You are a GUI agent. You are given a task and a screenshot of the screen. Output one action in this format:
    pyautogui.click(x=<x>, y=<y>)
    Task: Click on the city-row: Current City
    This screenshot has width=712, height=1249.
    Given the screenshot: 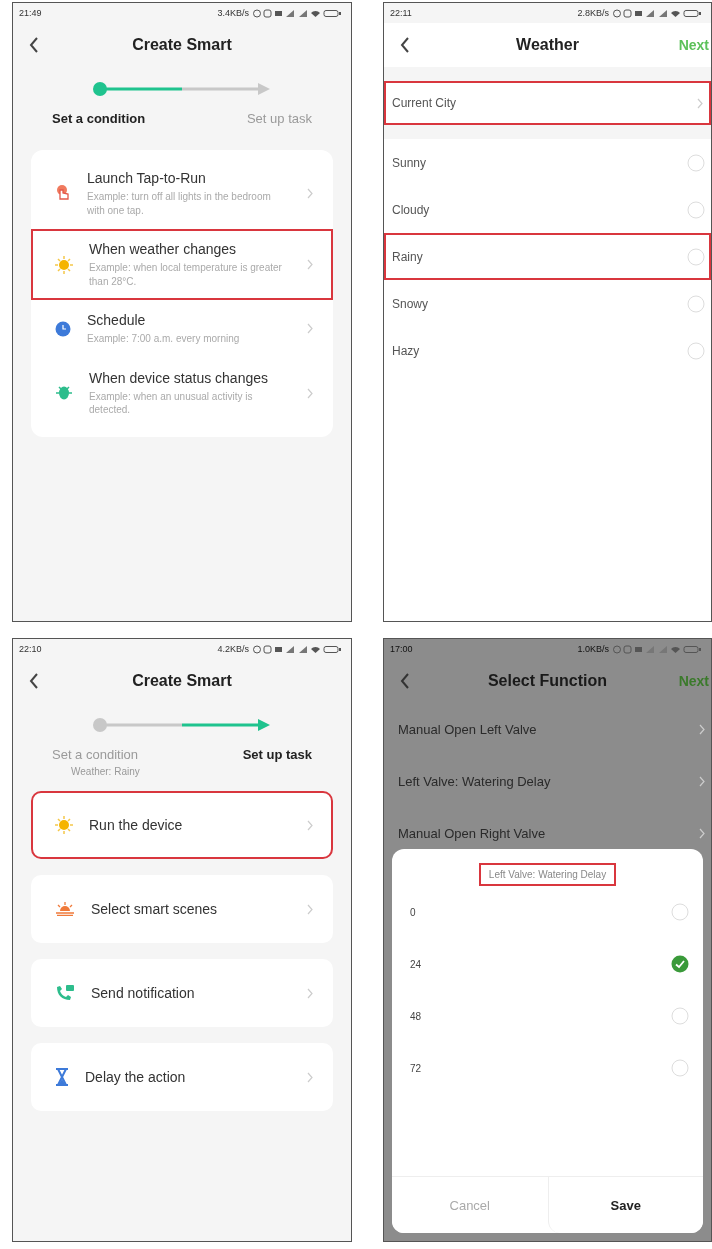 What is the action you would take?
    pyautogui.click(x=547, y=103)
    